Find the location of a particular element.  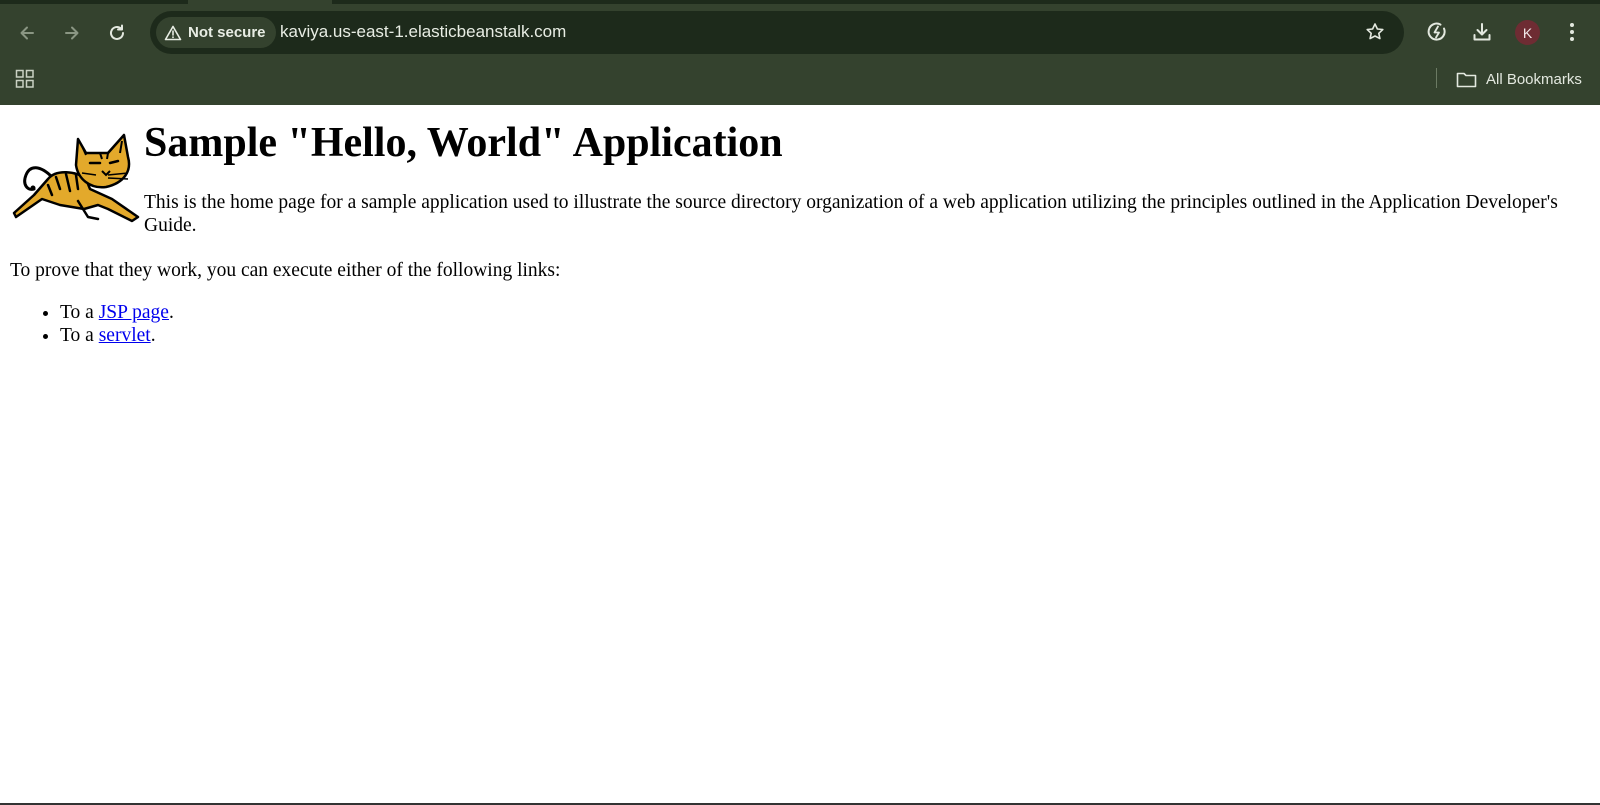

forward-icon is located at coordinates (72, 33).